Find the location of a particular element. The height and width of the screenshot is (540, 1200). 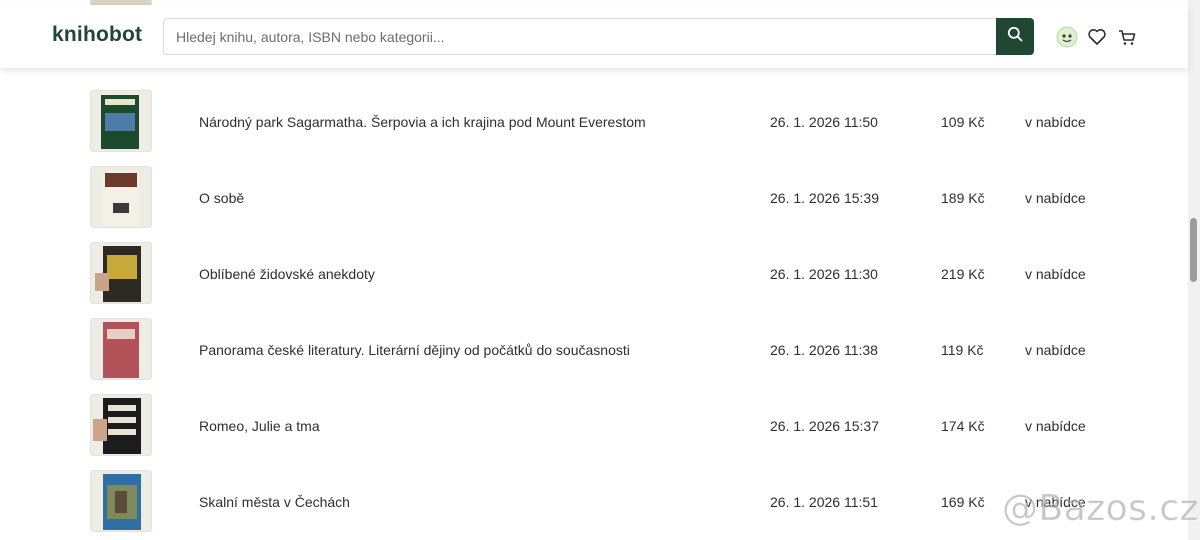

listing-price: 169 Kč is located at coordinates (963, 502).